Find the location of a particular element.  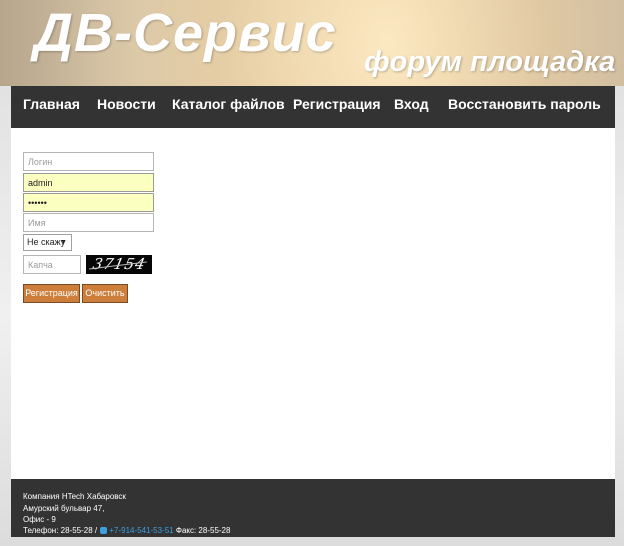

nav-item-files: Каталог файлов is located at coordinates (228, 104).